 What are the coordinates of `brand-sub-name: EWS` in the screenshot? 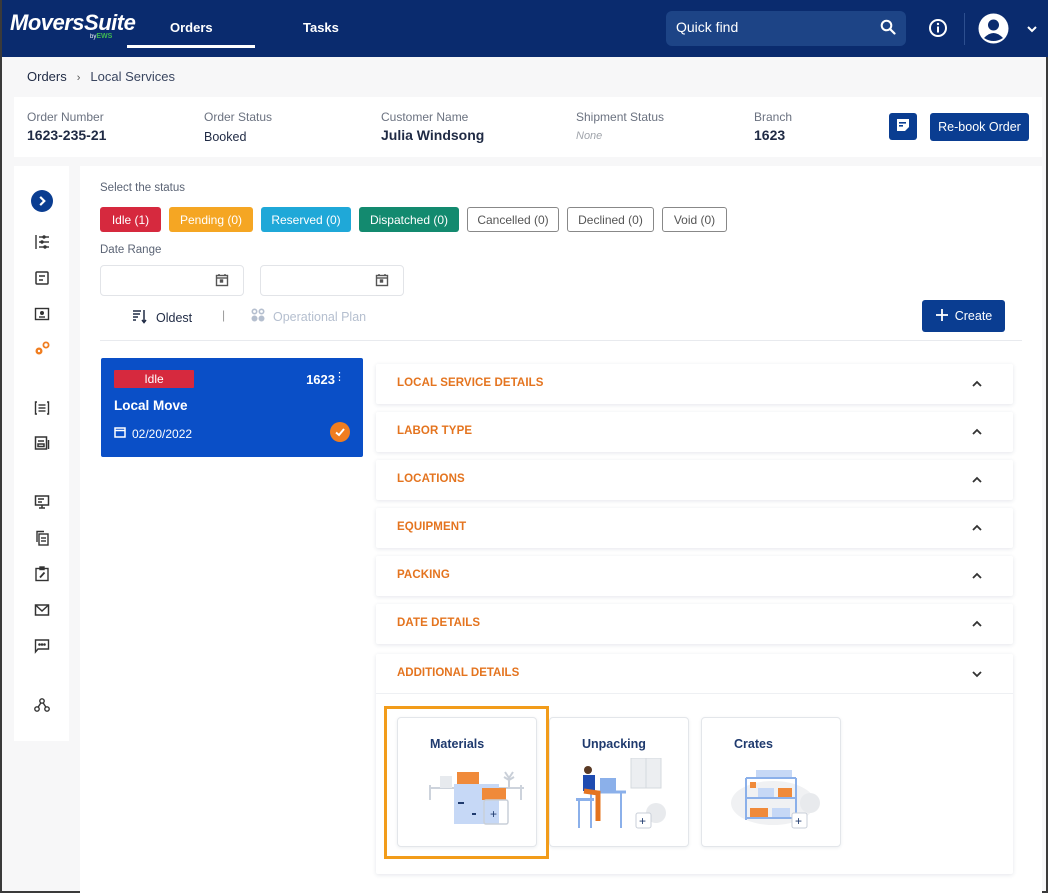 It's located at (104, 36).